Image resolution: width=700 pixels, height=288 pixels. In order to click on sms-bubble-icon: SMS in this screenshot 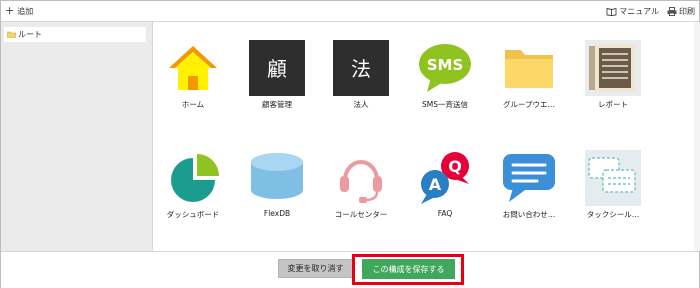, I will do `click(445, 68)`.